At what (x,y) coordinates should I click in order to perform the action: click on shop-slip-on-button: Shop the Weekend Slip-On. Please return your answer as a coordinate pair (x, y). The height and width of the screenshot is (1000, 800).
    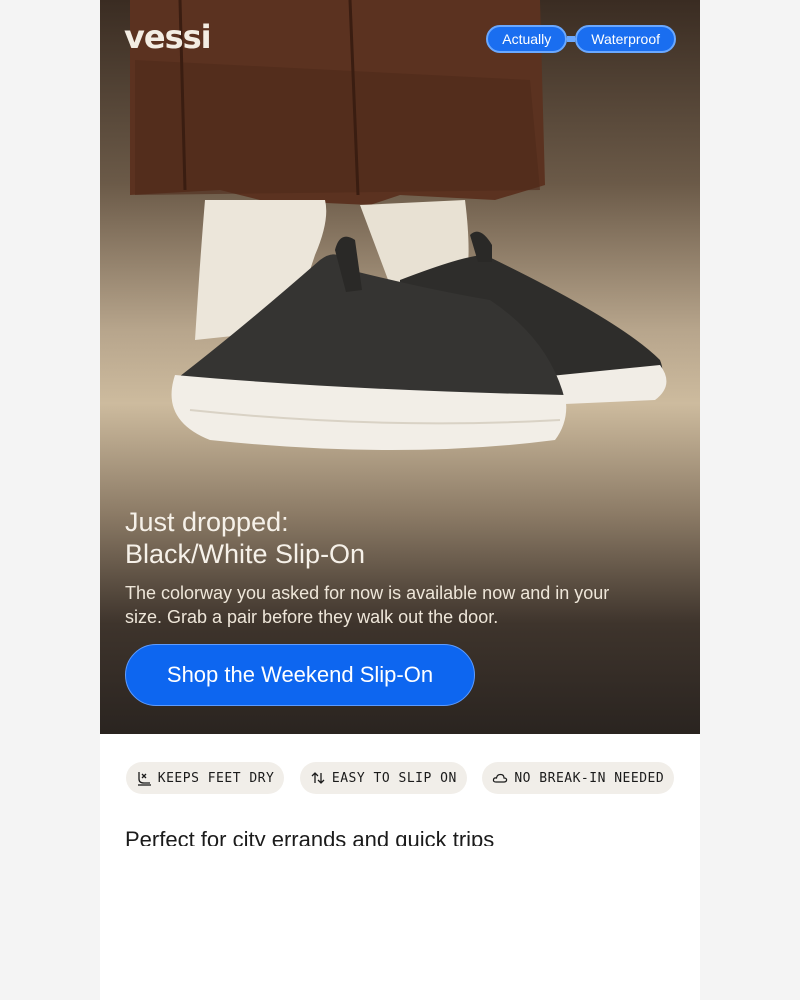
    Looking at the image, I should click on (300, 675).